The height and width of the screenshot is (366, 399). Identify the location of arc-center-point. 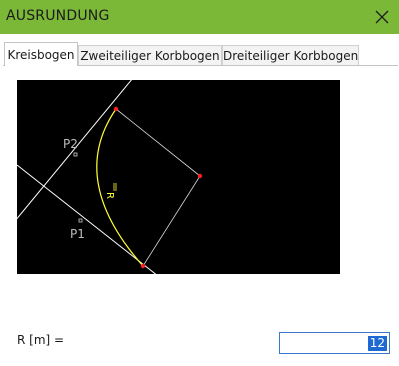
(200, 176).